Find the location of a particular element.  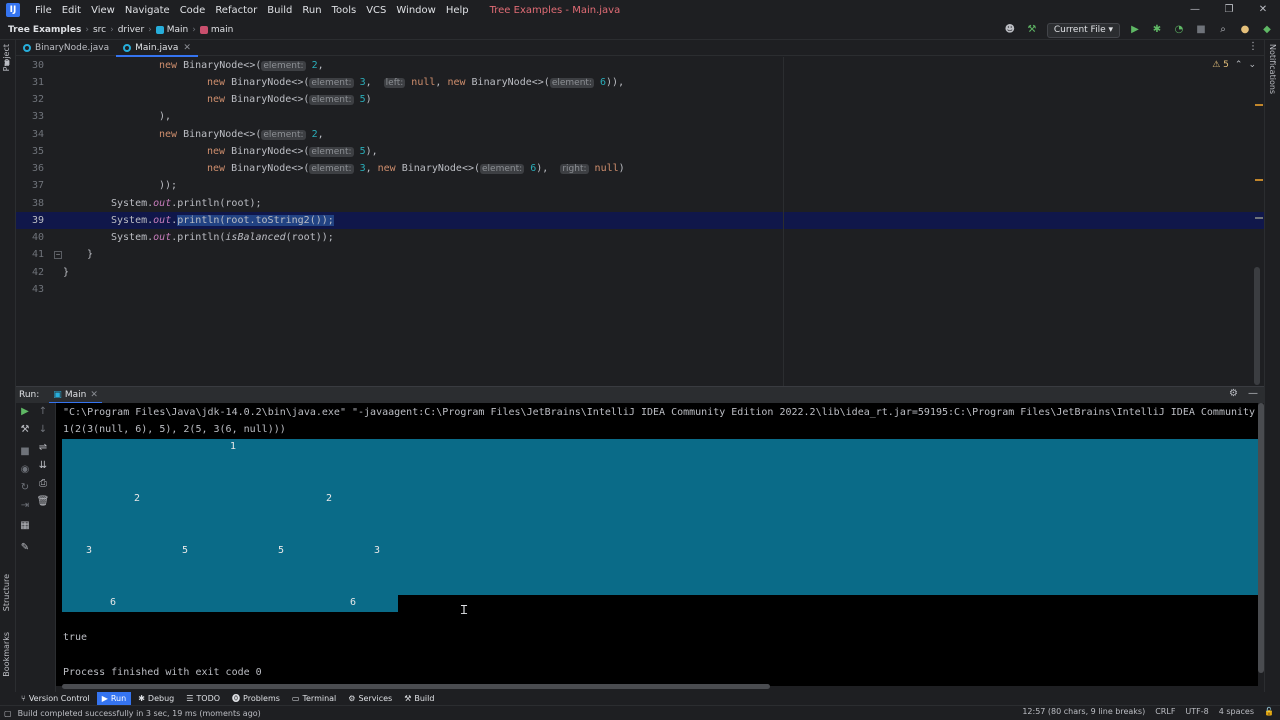

next-highlight-icon: ⌄ is located at coordinates (1252, 65).